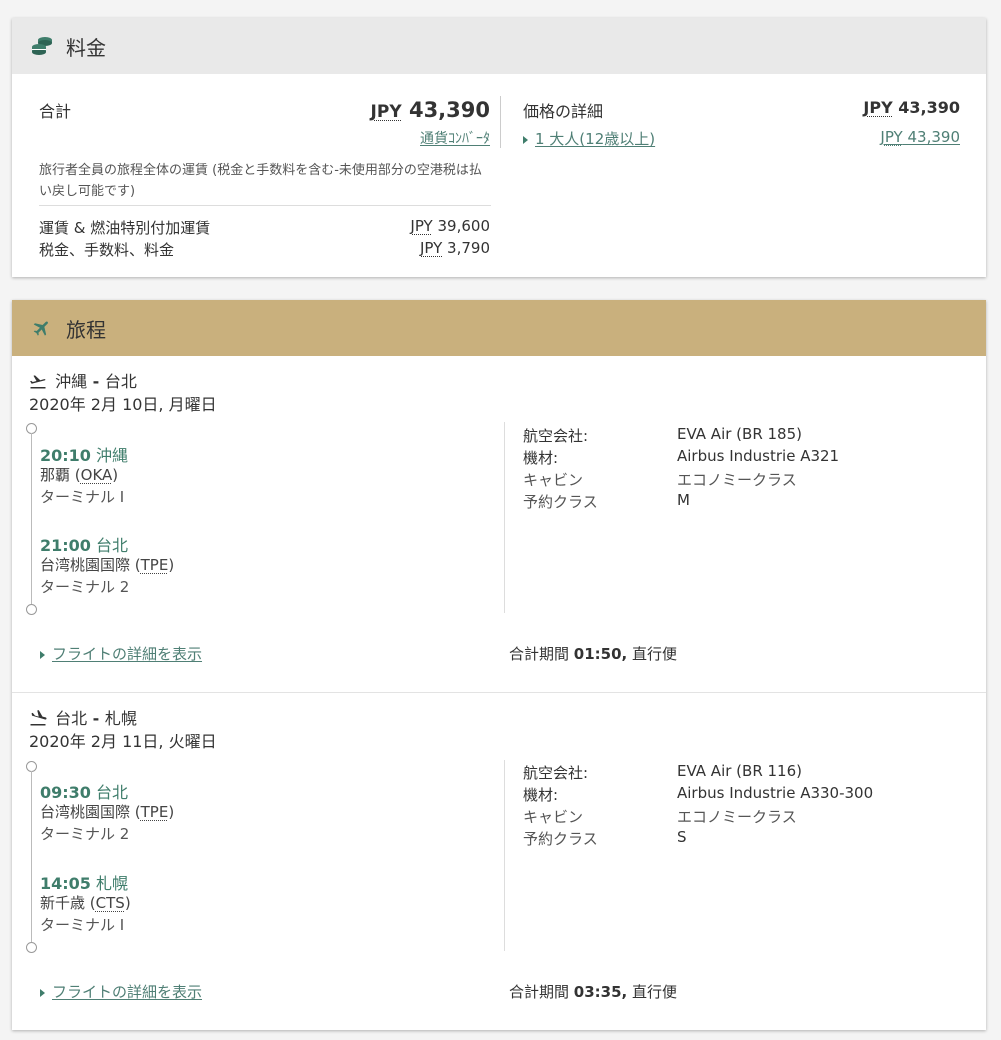  What do you see at coordinates (86, 329) in the screenshot?
I see `itinerary-title: 旅程` at bounding box center [86, 329].